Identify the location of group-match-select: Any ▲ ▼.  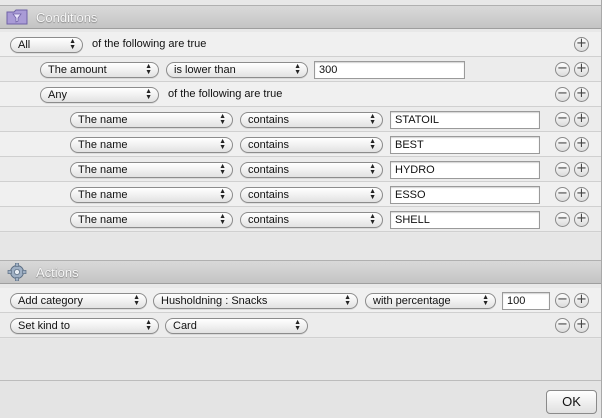
(99, 95).